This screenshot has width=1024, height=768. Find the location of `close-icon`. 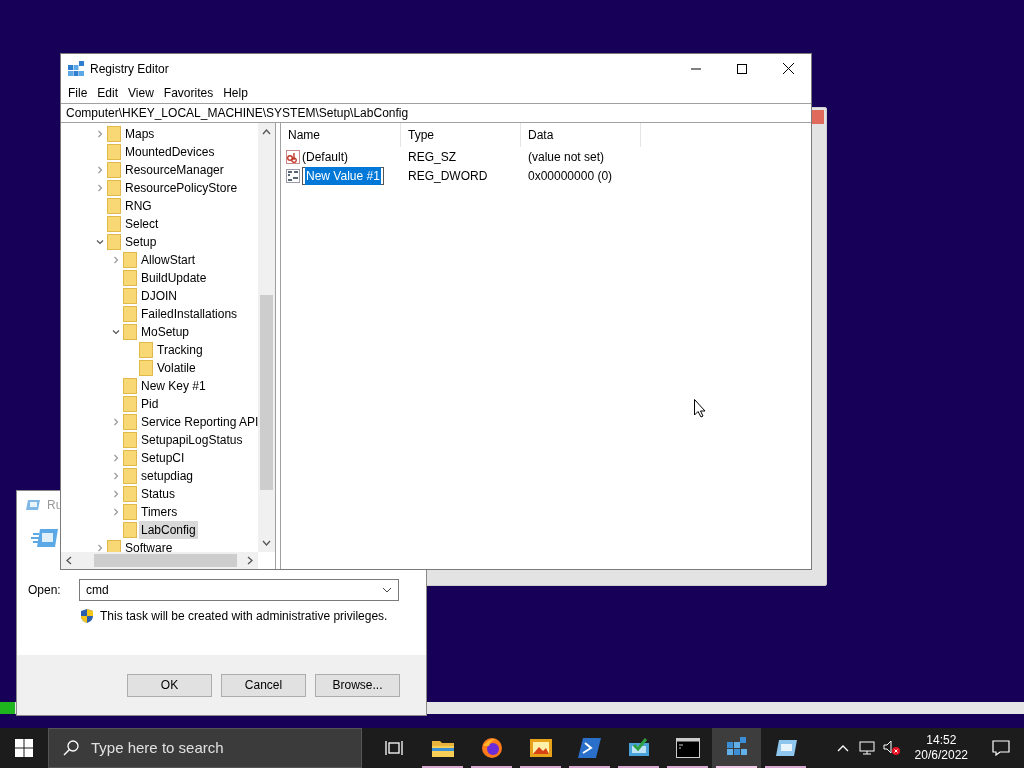

close-icon is located at coordinates (788, 68).